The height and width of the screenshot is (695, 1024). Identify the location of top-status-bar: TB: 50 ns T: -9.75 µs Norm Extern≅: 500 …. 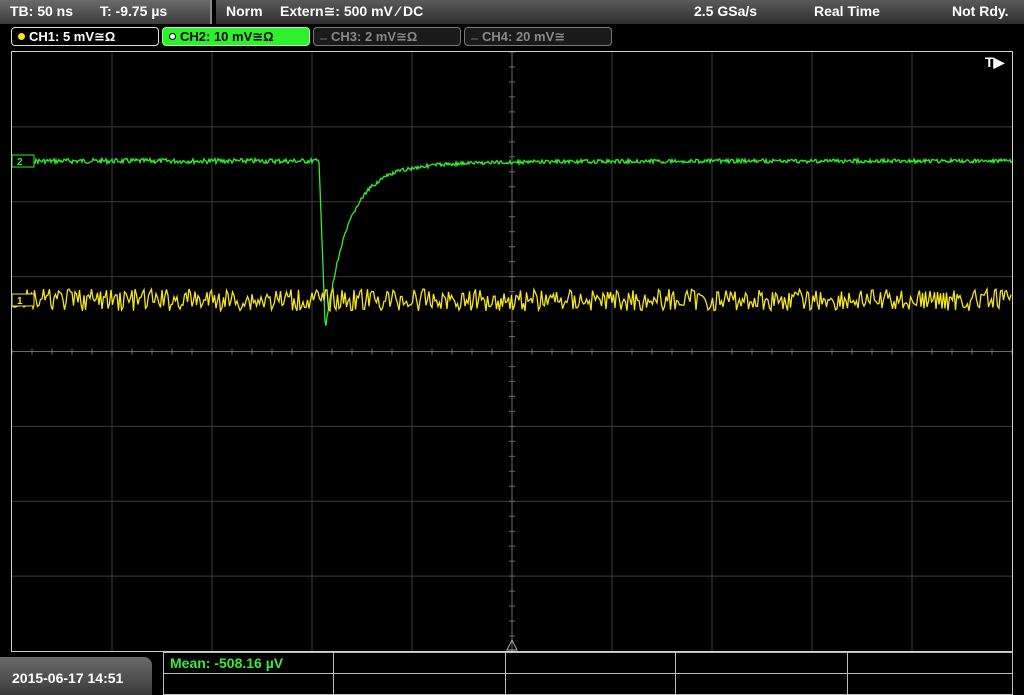
(512, 12).